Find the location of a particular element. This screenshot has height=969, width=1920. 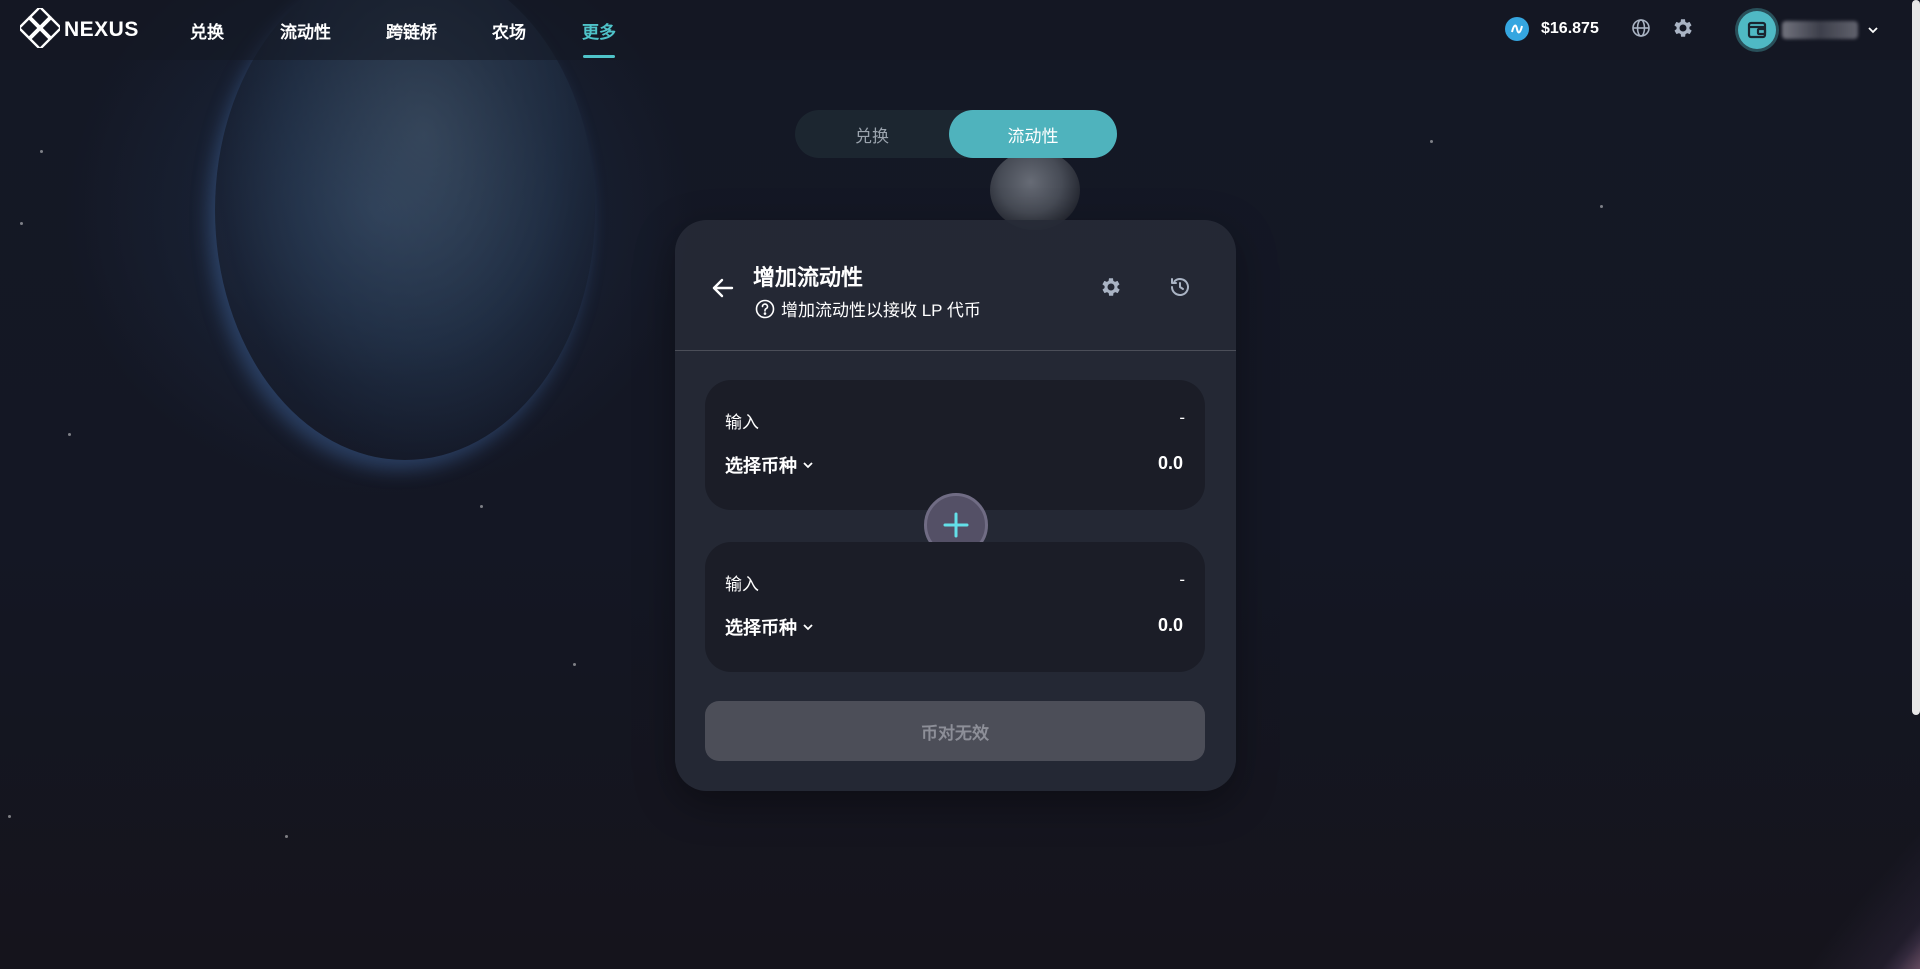

globe-icon is located at coordinates (1641, 30).